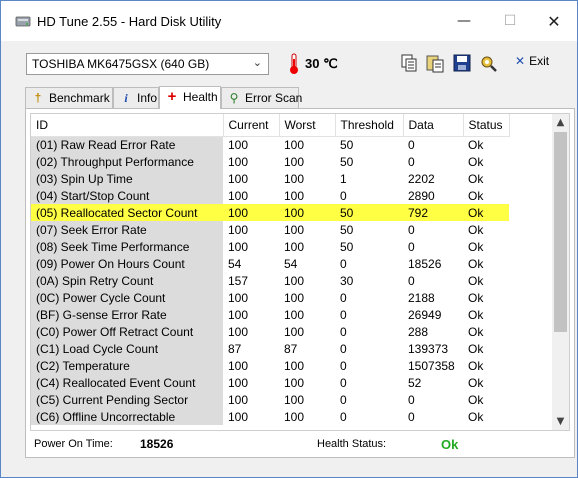 The width and height of the screenshot is (578, 478). Describe the element at coordinates (321, 63) in the screenshot. I see `temperature-value: 30 ℃` at that location.